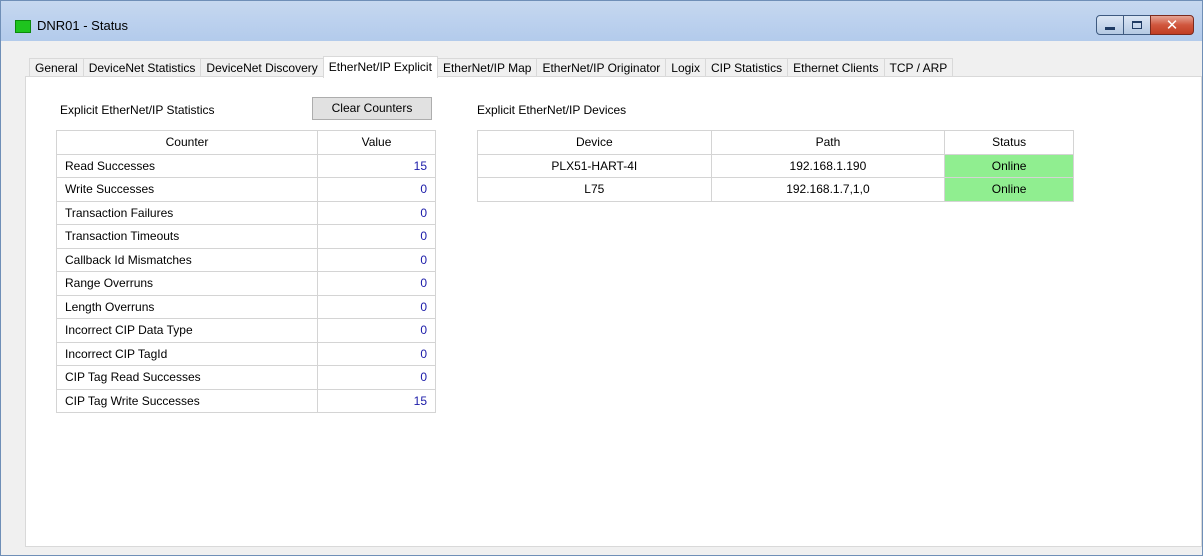 This screenshot has width=1203, height=556. I want to click on device-table-header: Device Path Status, so click(775, 142).